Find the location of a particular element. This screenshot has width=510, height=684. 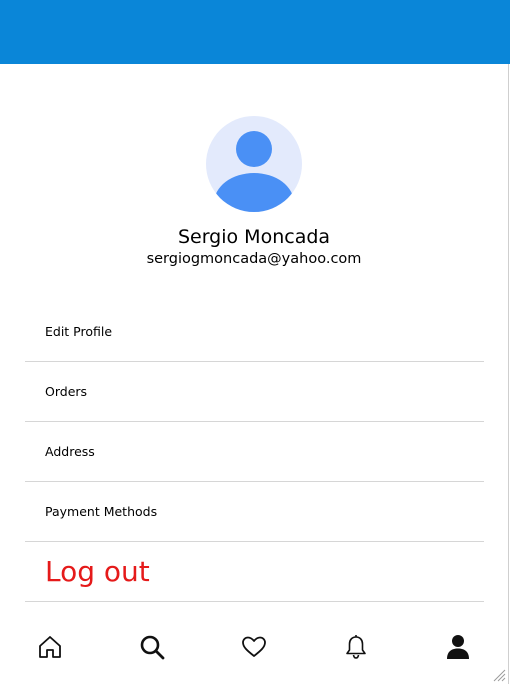

menu-item-label: Edit Profile is located at coordinates (79, 331).